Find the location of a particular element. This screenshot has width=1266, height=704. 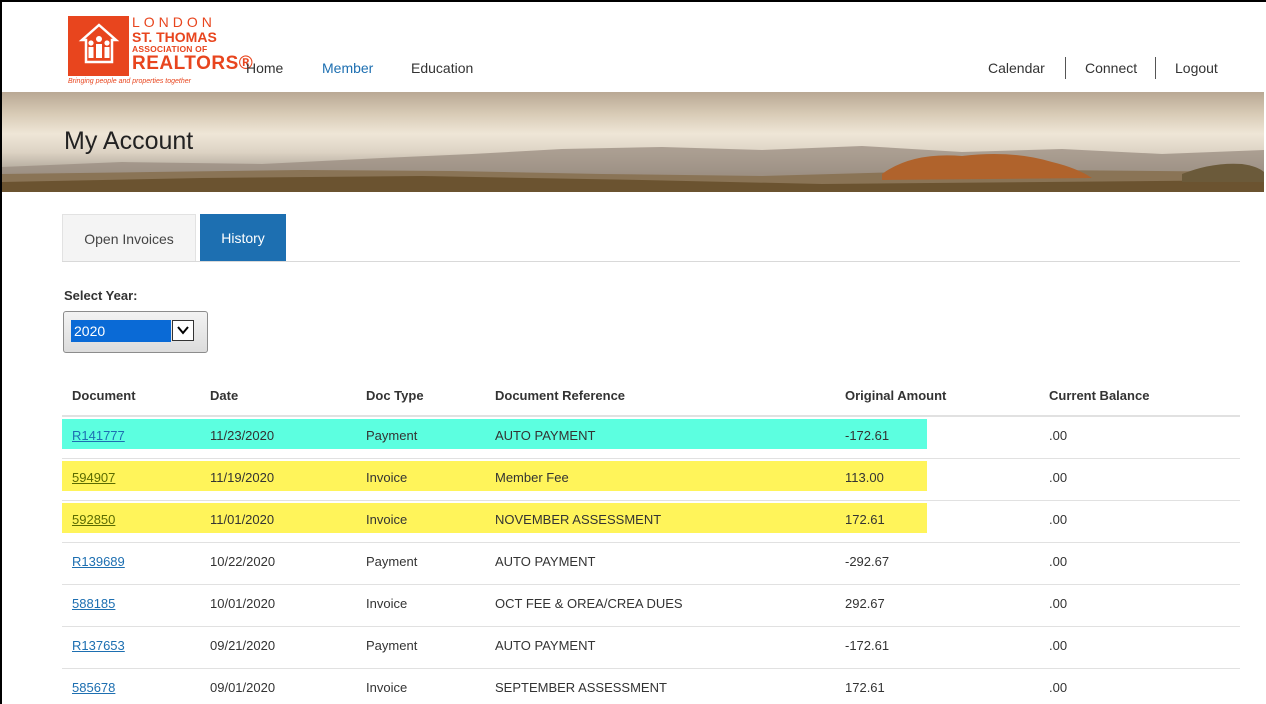

document-link: R137653 is located at coordinates (98, 645).